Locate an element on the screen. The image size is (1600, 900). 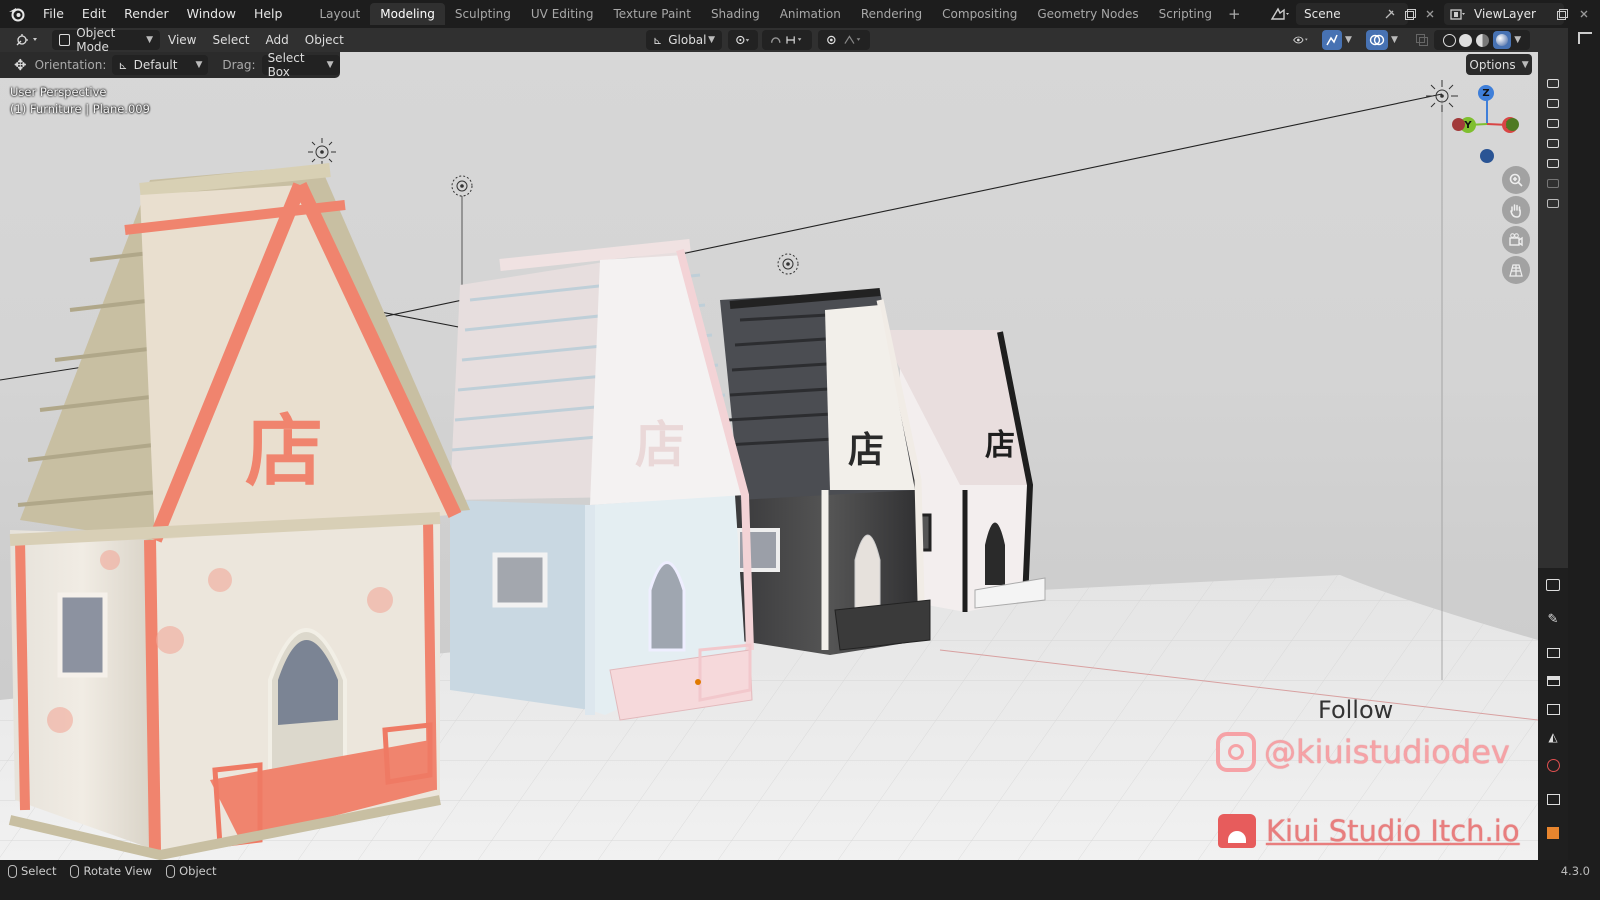
status-object: Object is located at coordinates (191, 871).